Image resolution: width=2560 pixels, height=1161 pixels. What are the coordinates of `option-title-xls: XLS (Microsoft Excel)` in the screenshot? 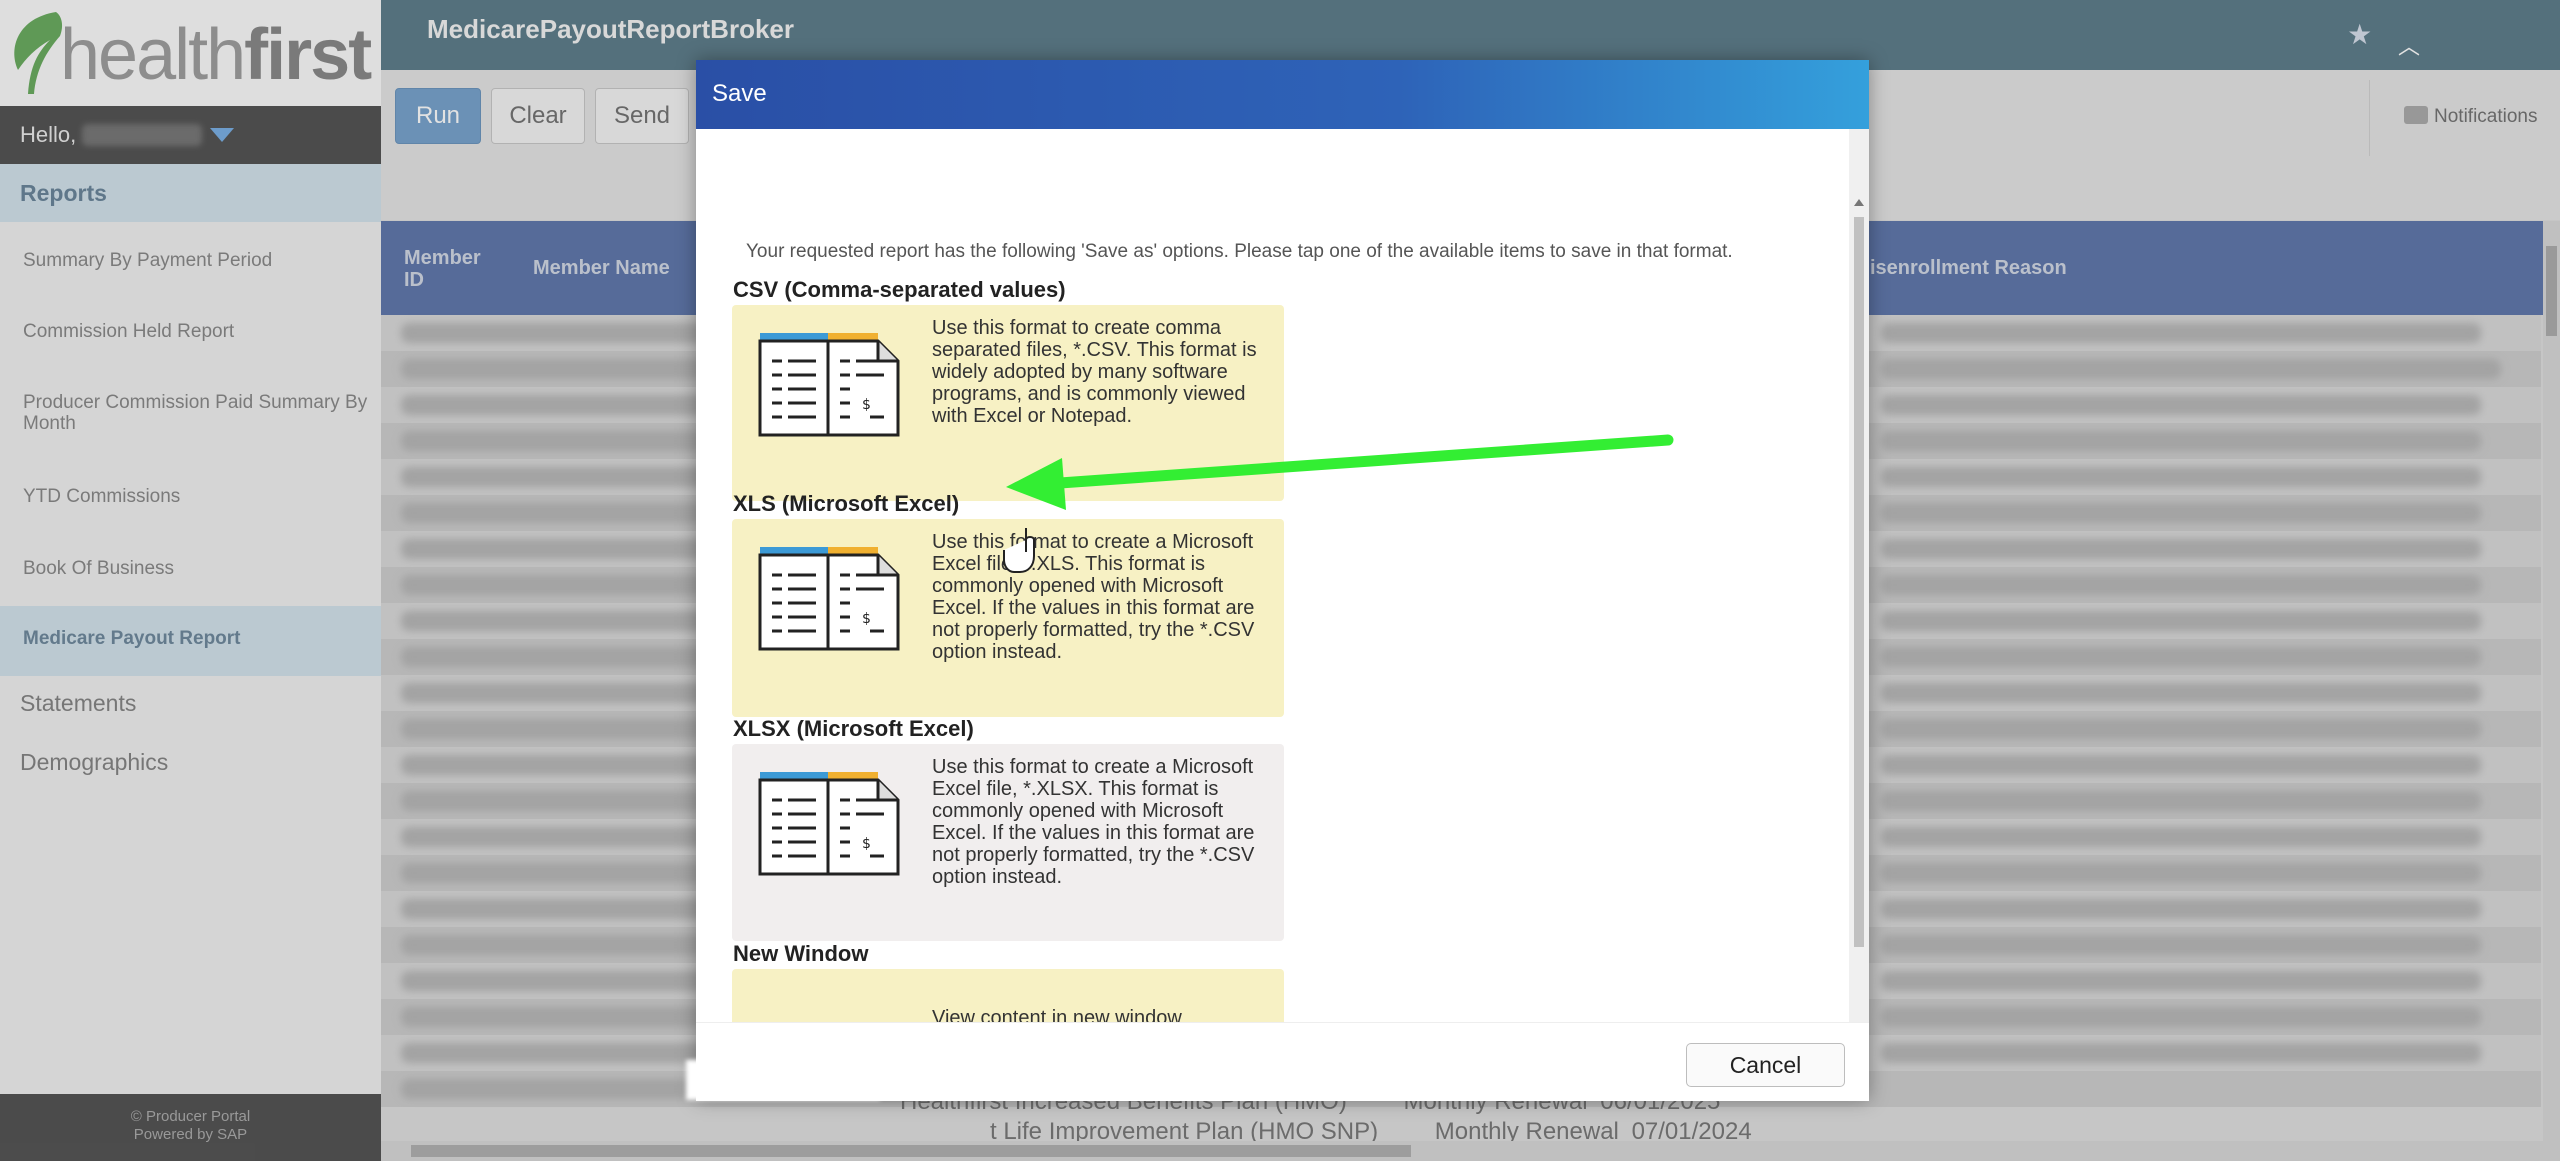 It's located at (846, 503).